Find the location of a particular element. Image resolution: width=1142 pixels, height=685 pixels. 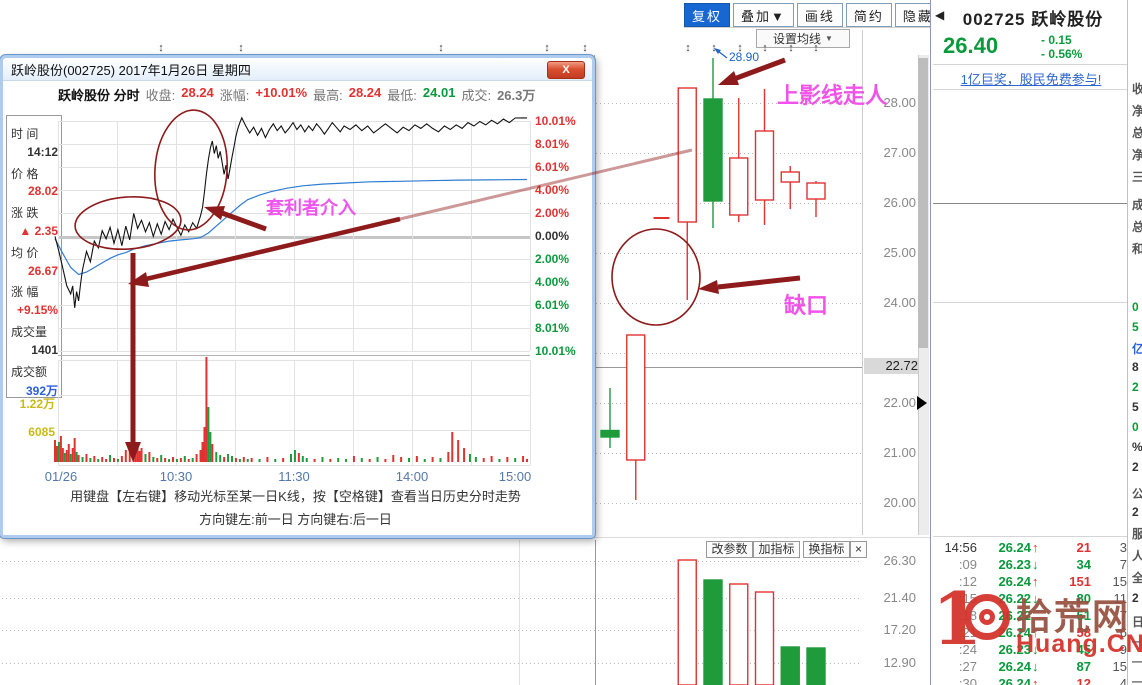

popup-titlebar: 跃岭股份(002725) 2017年1月26日 星期四 is located at coordinates (297, 69).